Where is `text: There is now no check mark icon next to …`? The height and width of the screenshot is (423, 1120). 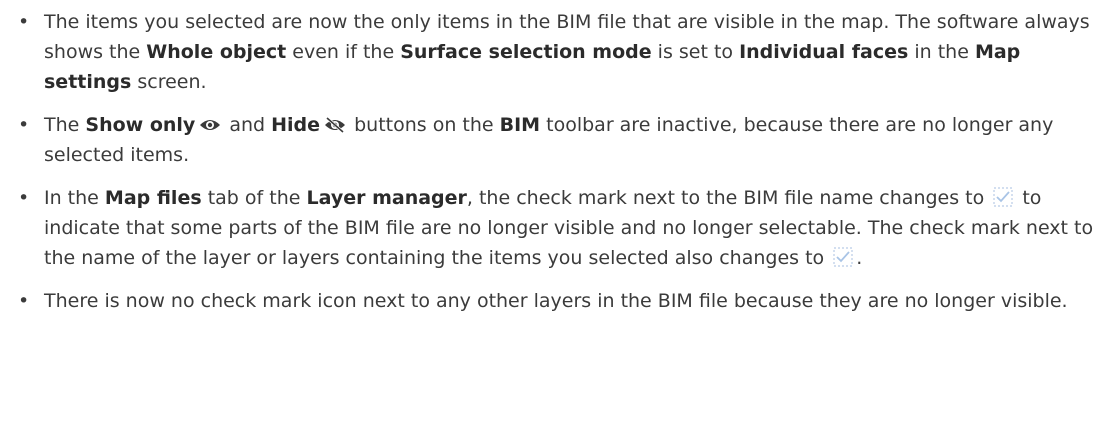 text: There is now no check mark icon next to … is located at coordinates (556, 301).